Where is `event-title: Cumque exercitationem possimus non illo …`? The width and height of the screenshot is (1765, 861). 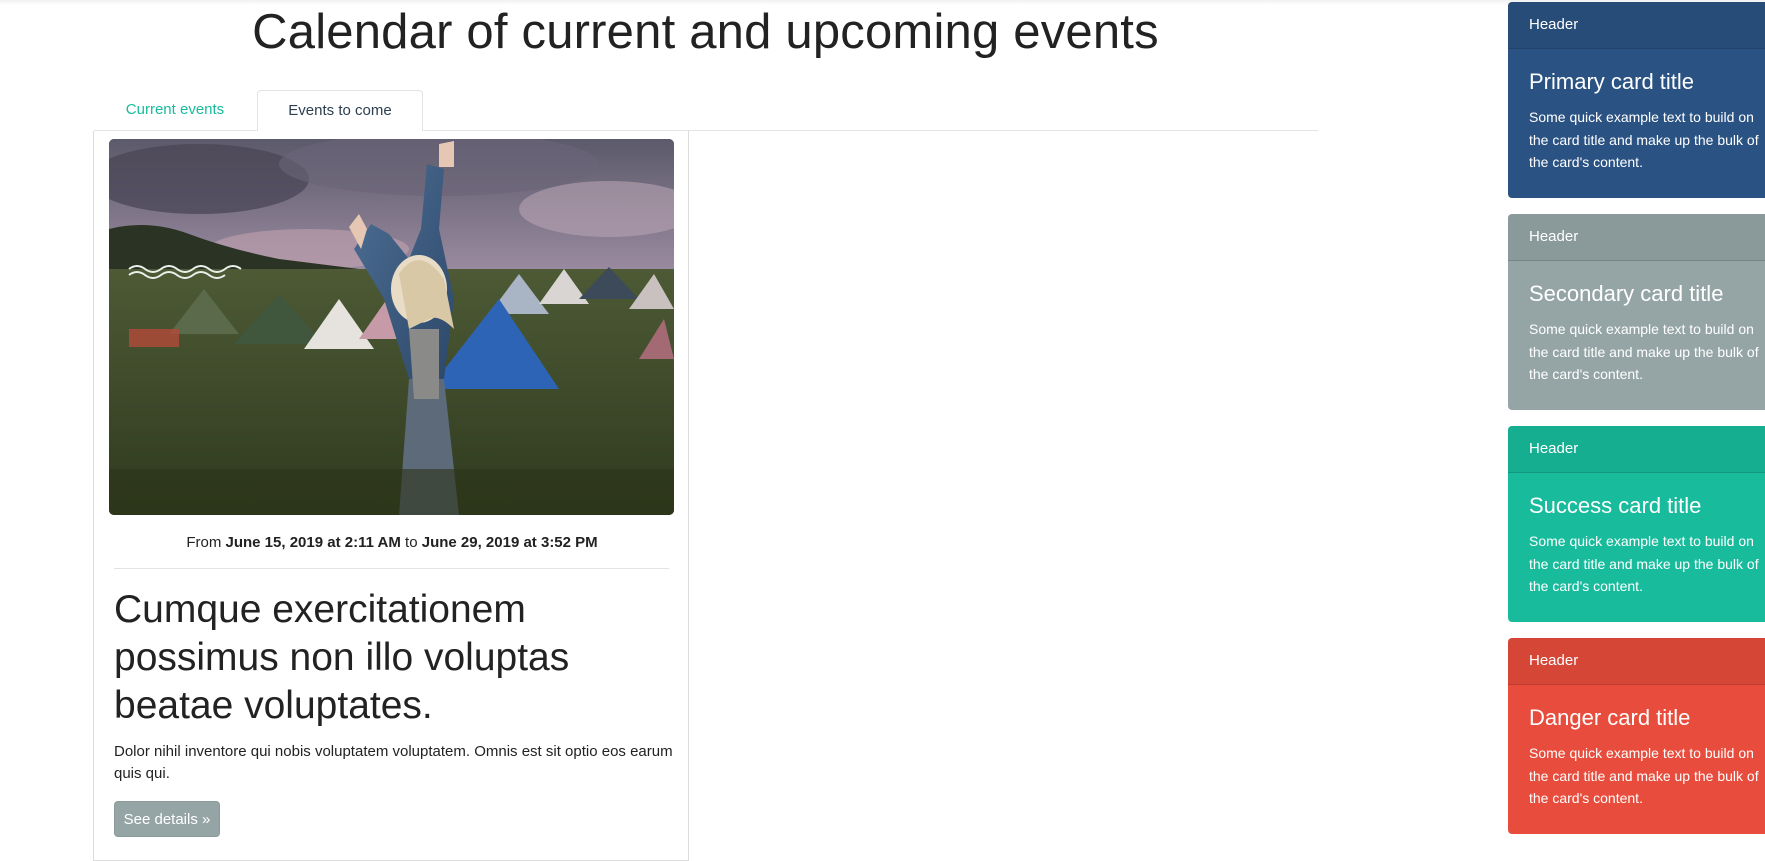 event-title: Cumque exercitationem possimus non illo … is located at coordinates (342, 657).